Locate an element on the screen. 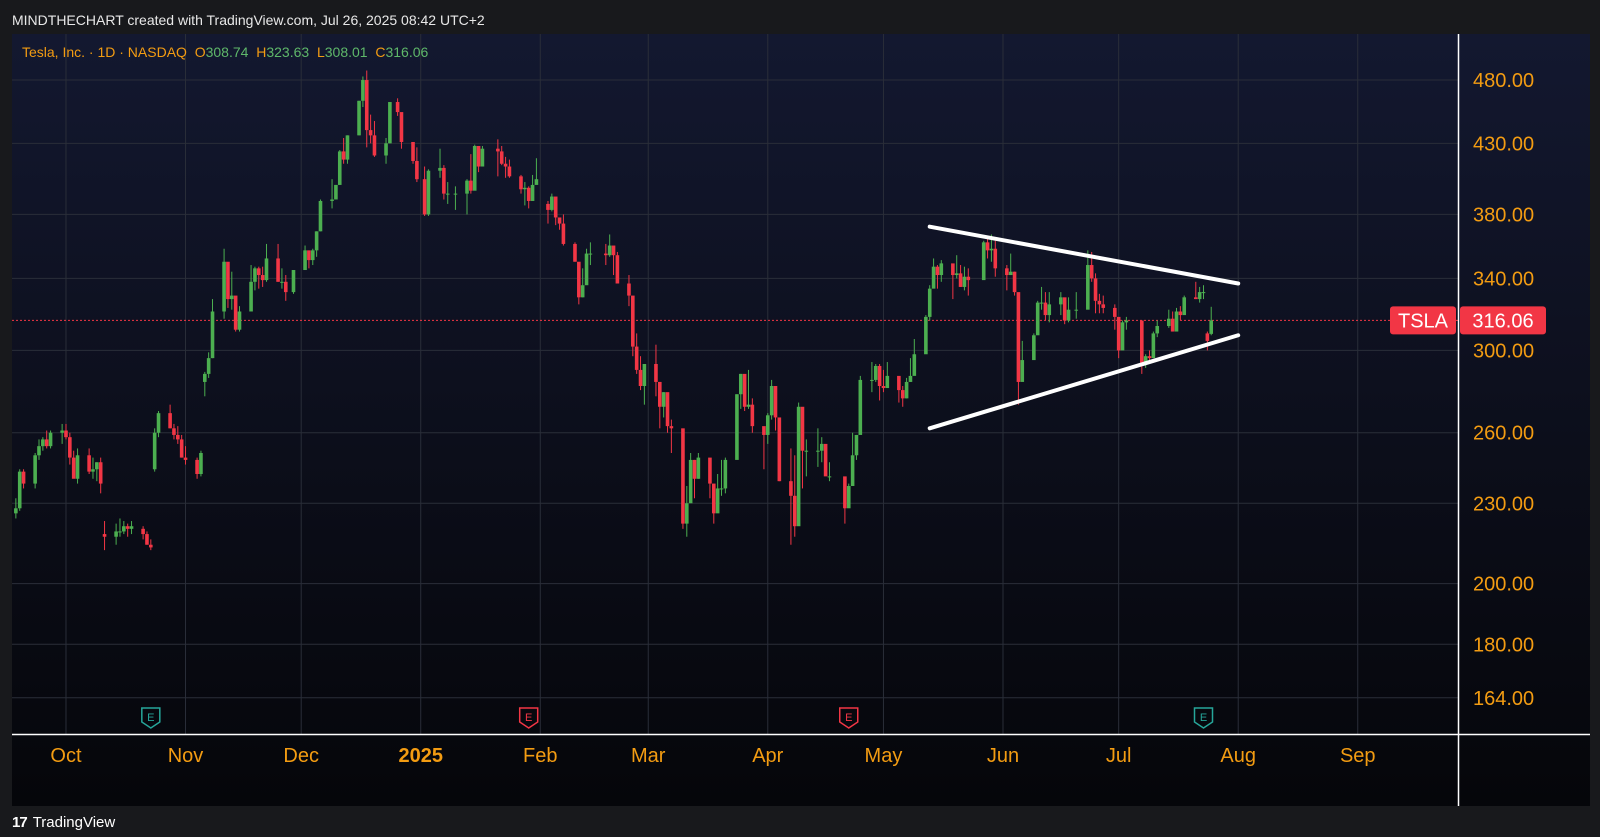 This screenshot has height=837, width=1600. legend-open-value: 308.74 is located at coordinates (227, 52).